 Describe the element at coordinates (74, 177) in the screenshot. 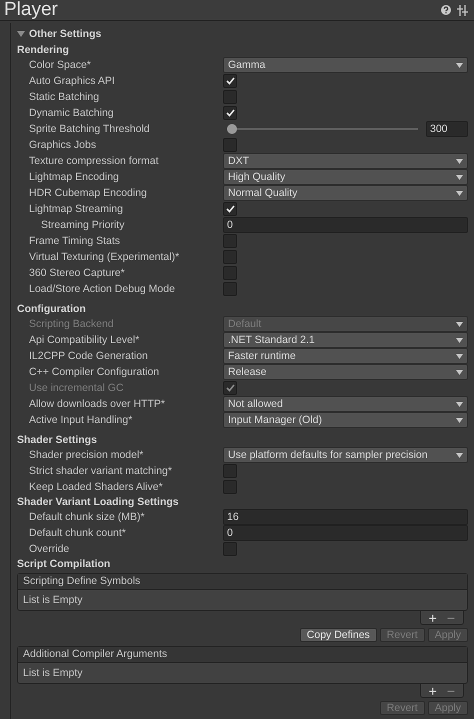

I see `field-label: Lightmap Encoding` at that location.